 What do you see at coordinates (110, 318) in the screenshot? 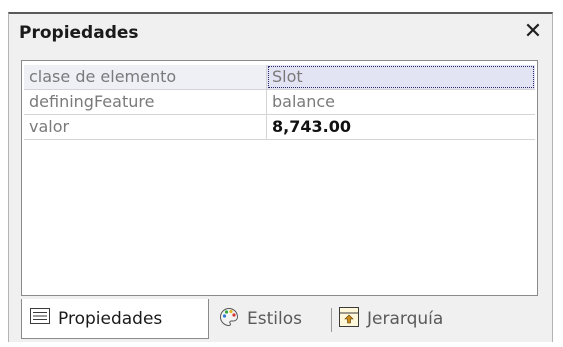
I see `tab-label: Propiedades` at bounding box center [110, 318].